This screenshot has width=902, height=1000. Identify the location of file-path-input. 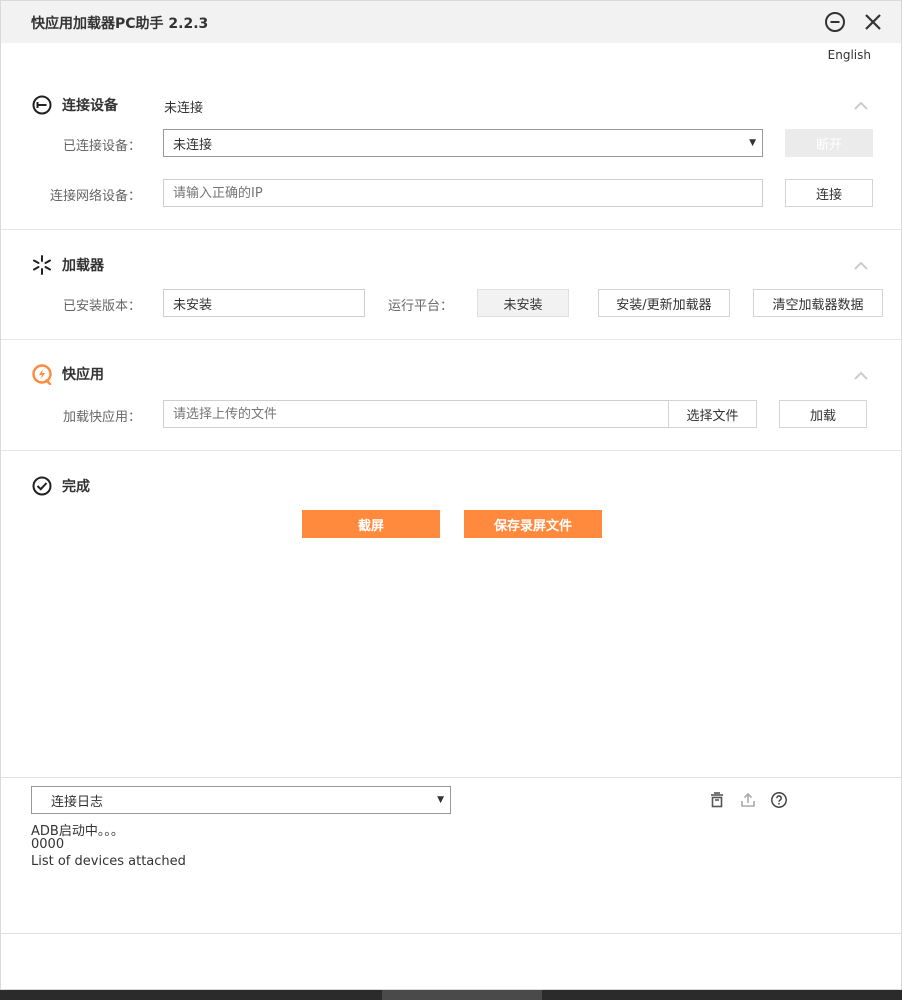
(416, 414).